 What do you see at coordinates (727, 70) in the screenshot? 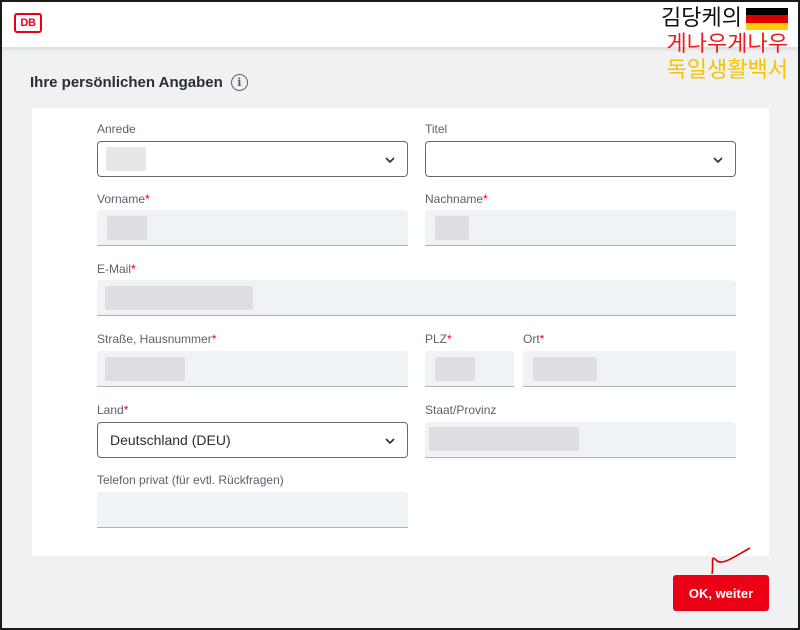
I see `watermark-line-3: 독일생활백서` at bounding box center [727, 70].